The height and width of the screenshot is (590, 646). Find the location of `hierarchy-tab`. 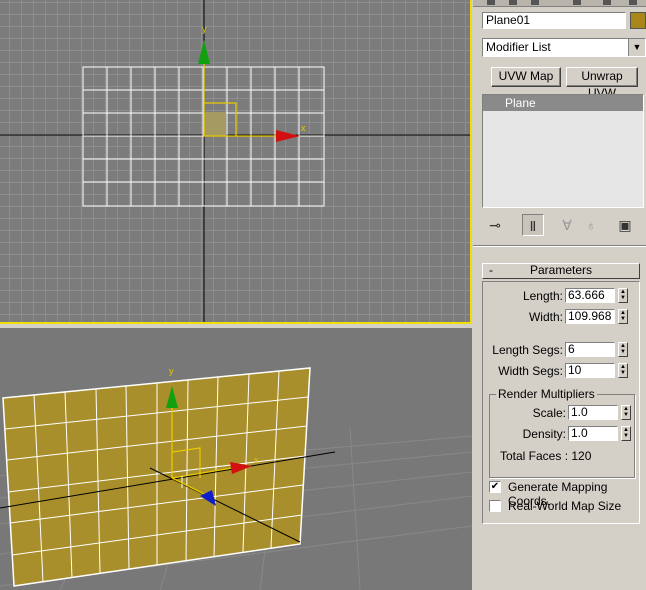

hierarchy-tab is located at coordinates (535, 2).